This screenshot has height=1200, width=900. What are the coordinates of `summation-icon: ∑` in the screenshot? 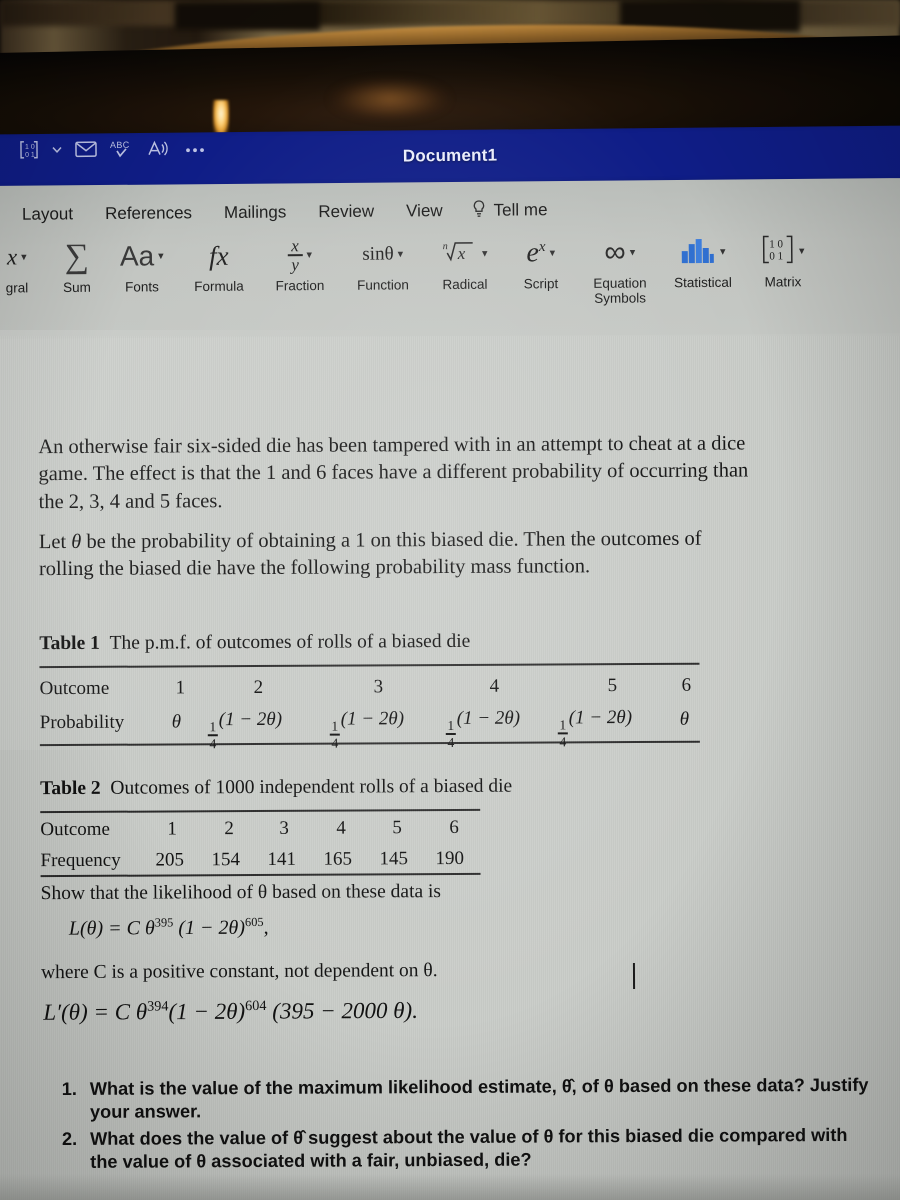 It's located at (77, 256).